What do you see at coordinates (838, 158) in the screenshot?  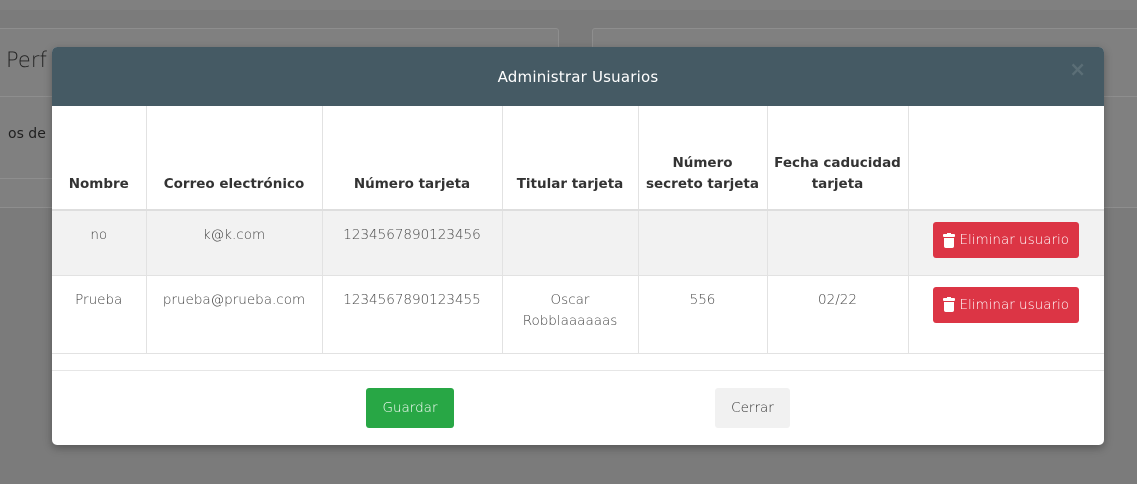 I see `column-header-caducidad: Fecha caducidad tarjeta` at bounding box center [838, 158].